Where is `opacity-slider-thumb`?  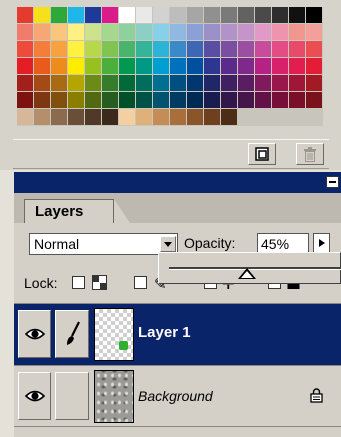 opacity-slider-thumb is located at coordinates (246, 273).